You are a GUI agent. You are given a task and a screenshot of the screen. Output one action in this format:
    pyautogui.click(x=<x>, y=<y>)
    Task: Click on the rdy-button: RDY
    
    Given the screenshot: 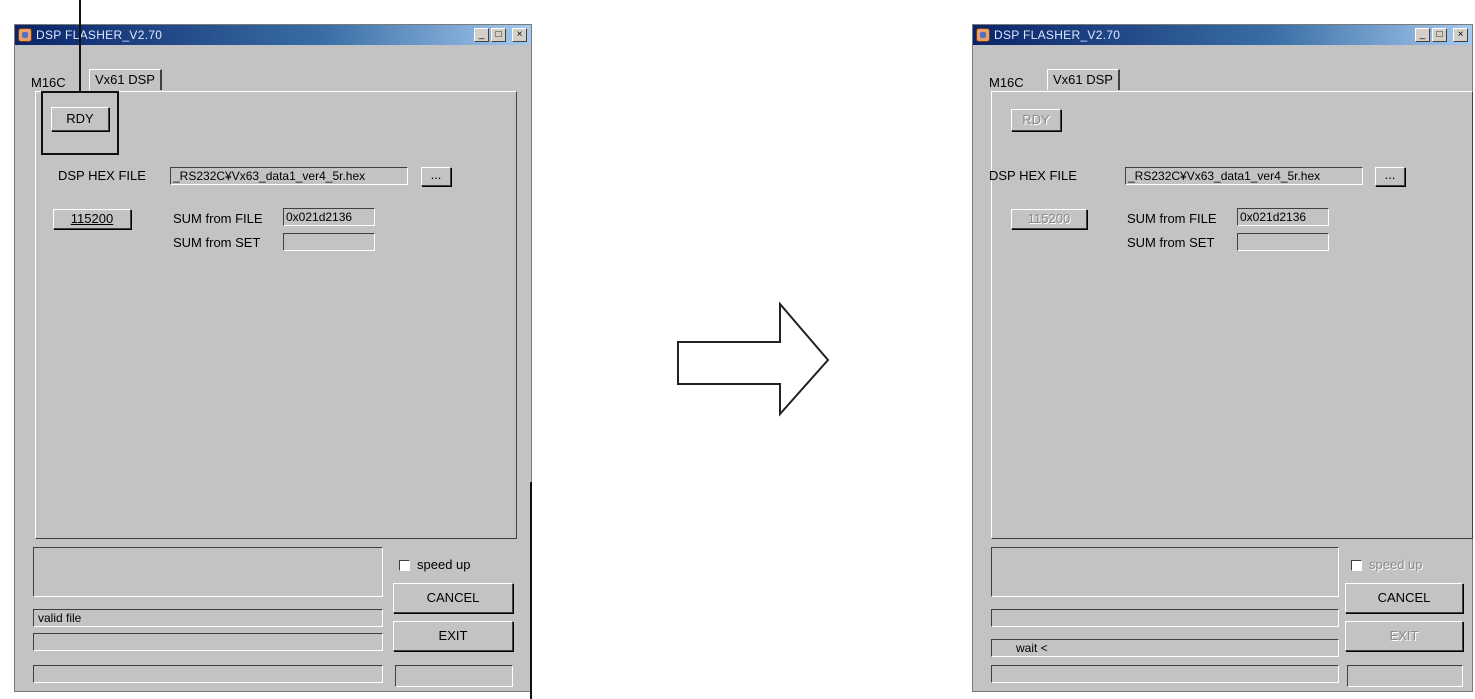 What is the action you would take?
    pyautogui.click(x=1036, y=120)
    